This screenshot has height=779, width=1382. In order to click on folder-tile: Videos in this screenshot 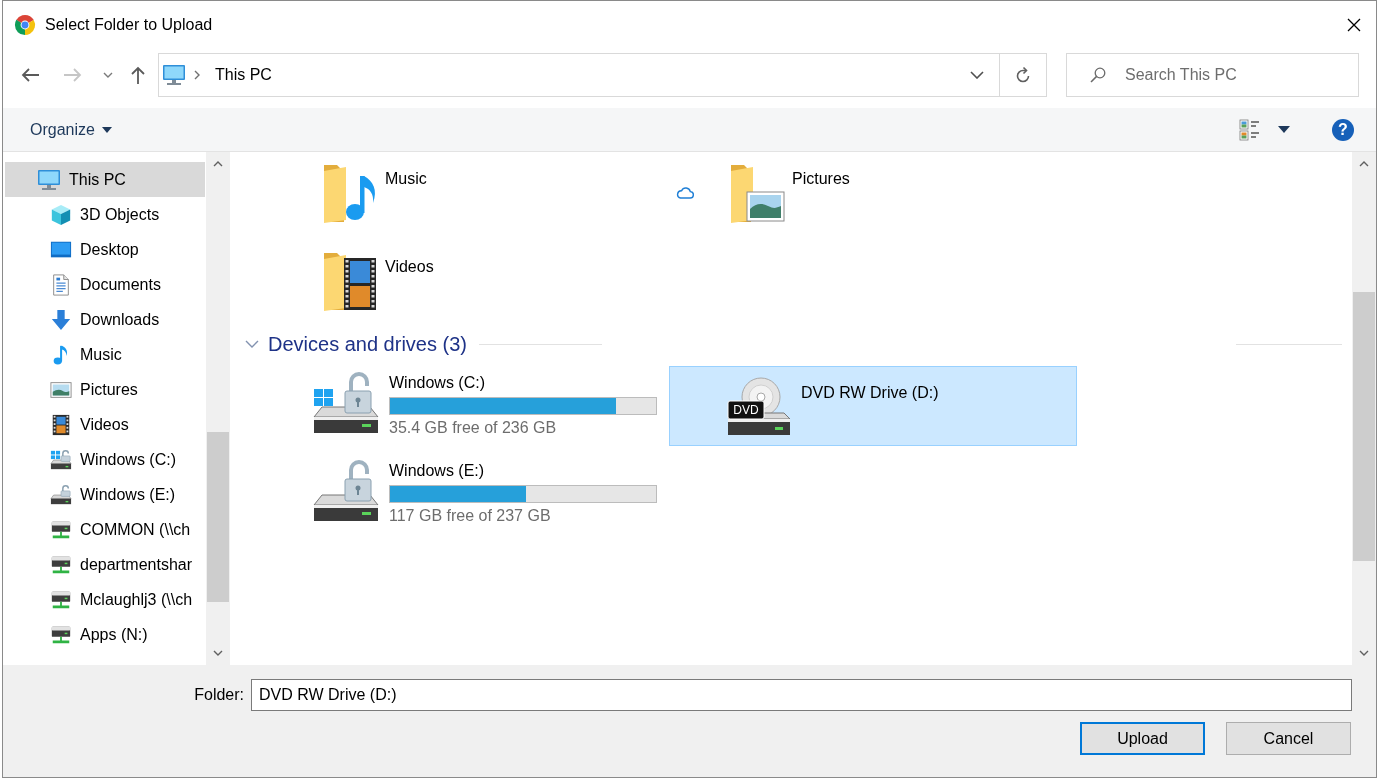, I will do `click(465, 284)`.